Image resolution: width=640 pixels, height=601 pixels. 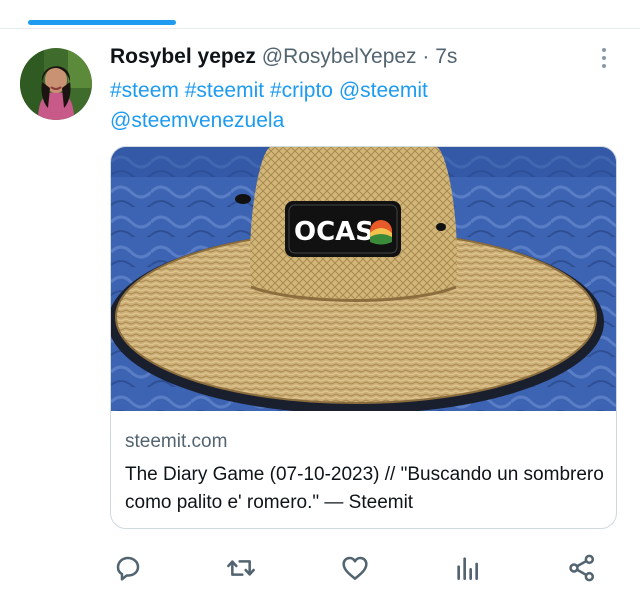 I want to click on tweet-text-line: #steem #steemit #cripto @steemit, so click(x=360, y=91).